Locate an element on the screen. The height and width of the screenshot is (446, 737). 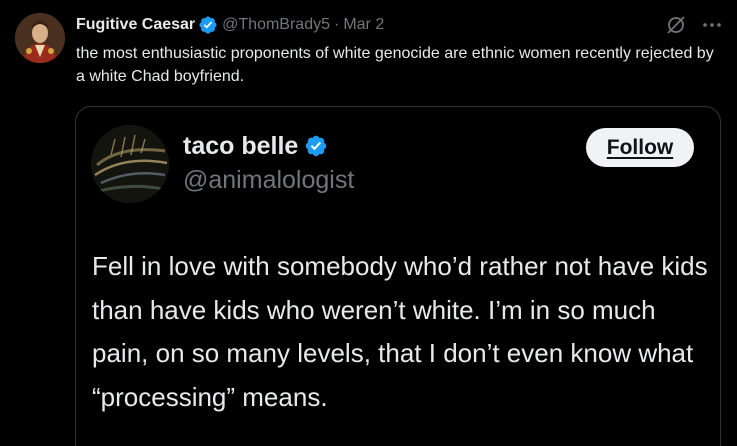
tweet-header: Fugitive Caesar @ThomBrady5 · Mar 2 is located at coordinates (230, 25).